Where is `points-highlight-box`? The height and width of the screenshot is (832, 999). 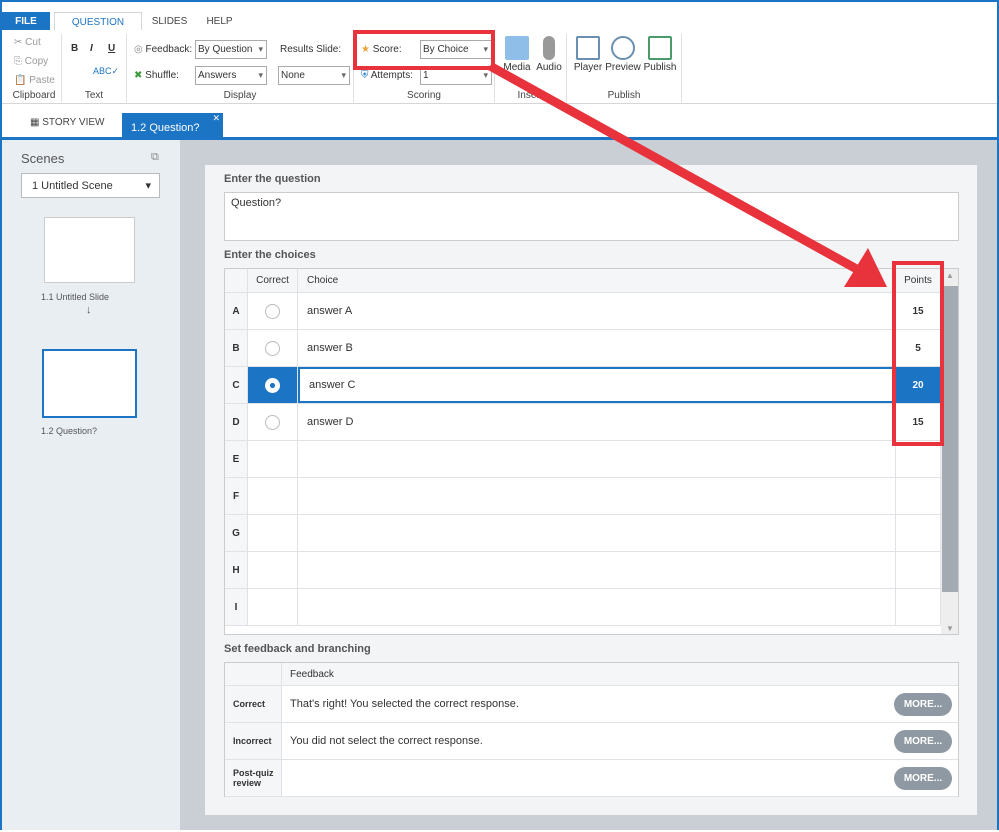 points-highlight-box is located at coordinates (918, 353).